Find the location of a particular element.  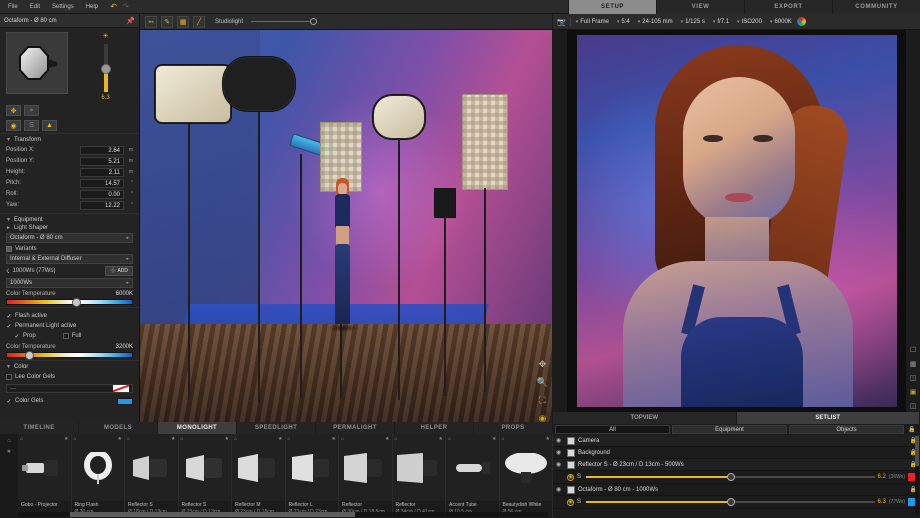

menu-file: File is located at coordinates (12, 7).